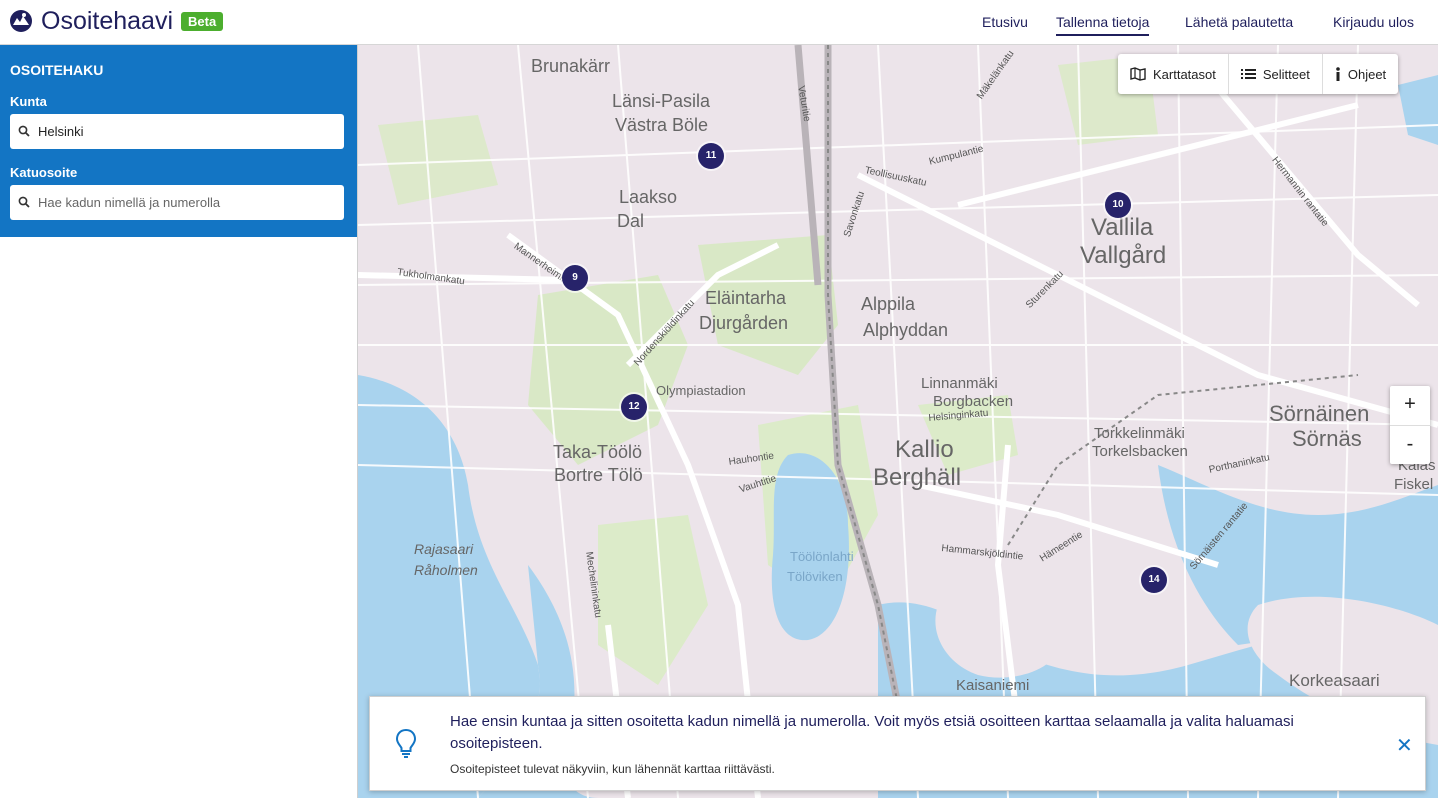 The image size is (1438, 798). Describe the element at coordinates (634, 407) in the screenshot. I see `address-cluster-marker: 12` at that location.